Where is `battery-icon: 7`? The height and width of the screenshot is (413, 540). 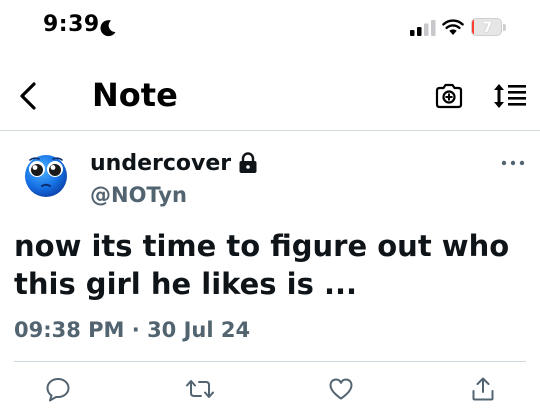
battery-icon: 7 is located at coordinates (489, 27).